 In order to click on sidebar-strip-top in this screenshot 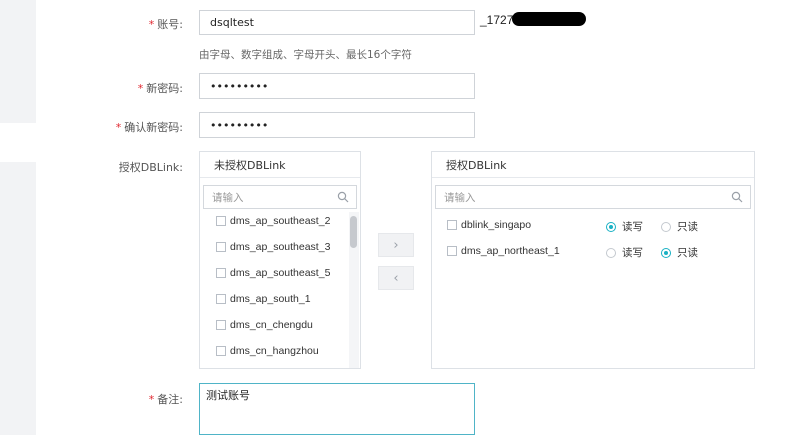, I will do `click(18, 61)`.